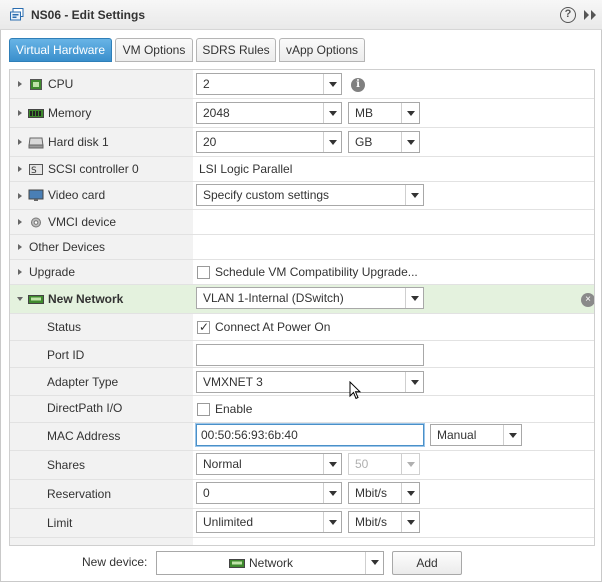  What do you see at coordinates (364, 142) in the screenshot?
I see `hard-disk-unit-value: GB` at bounding box center [364, 142].